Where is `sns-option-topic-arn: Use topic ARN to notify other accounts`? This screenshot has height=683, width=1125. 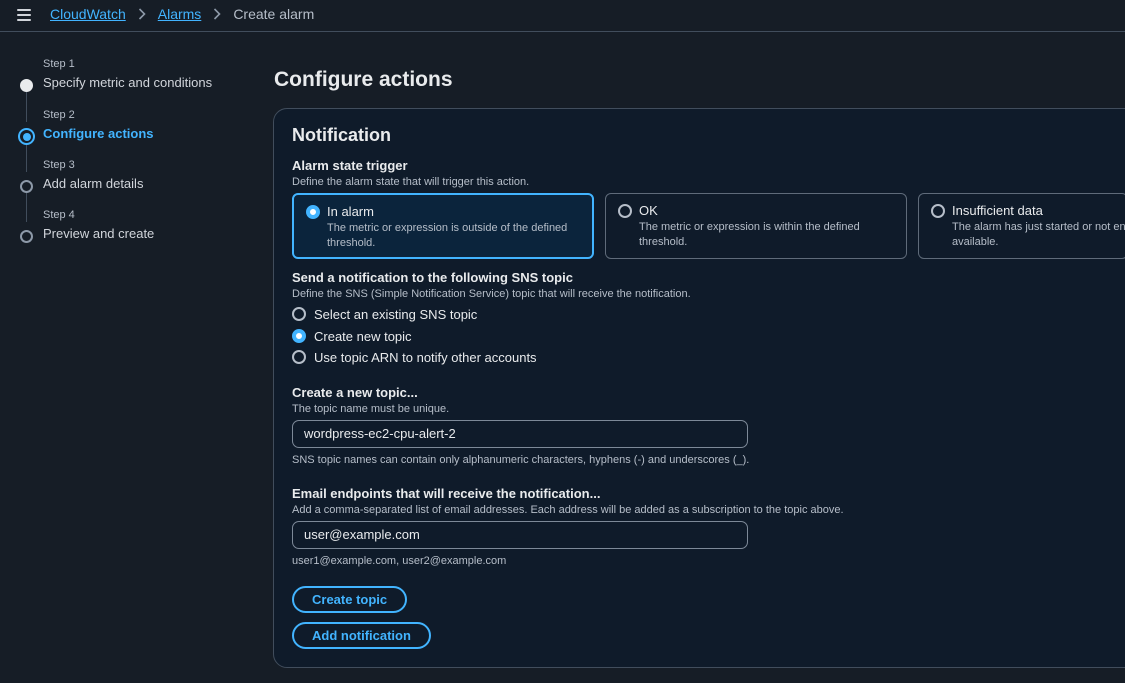
sns-option-topic-arn: Use topic ARN to notify other accounts is located at coordinates (414, 357).